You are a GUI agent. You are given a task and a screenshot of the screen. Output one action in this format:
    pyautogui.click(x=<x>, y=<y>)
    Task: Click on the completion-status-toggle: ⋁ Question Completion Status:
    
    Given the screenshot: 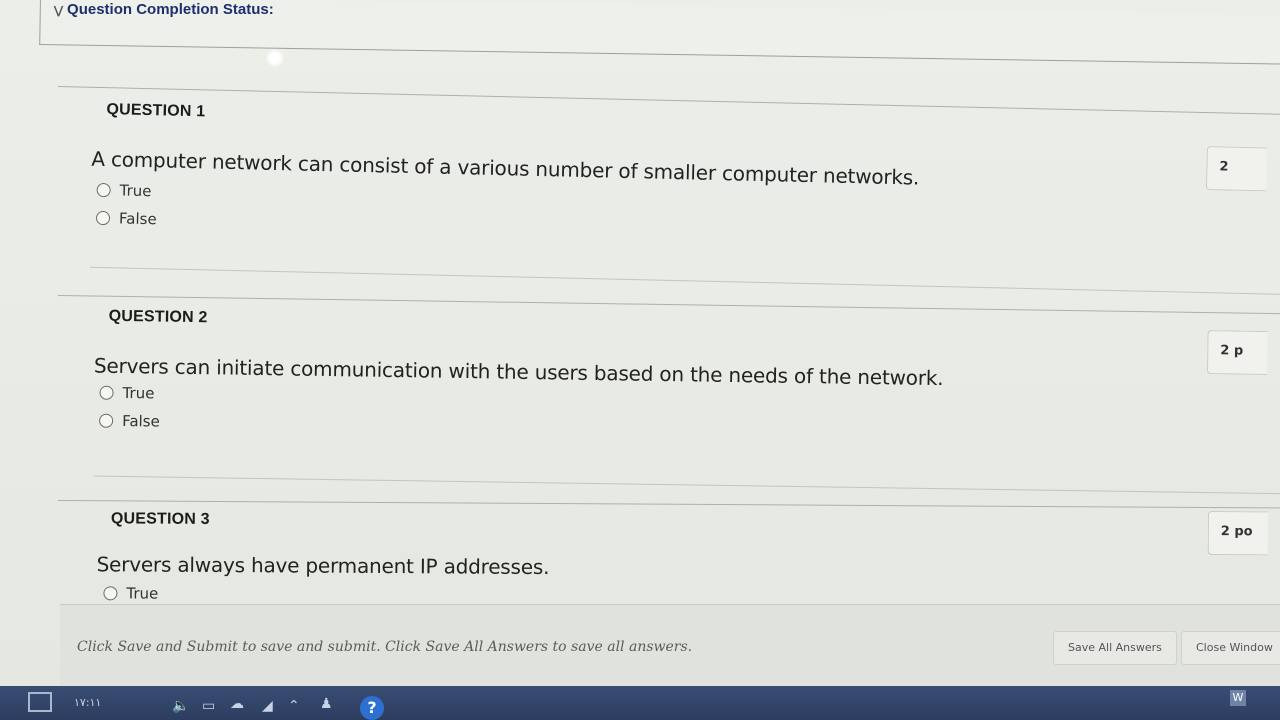 What is the action you would take?
    pyautogui.click(x=164, y=9)
    